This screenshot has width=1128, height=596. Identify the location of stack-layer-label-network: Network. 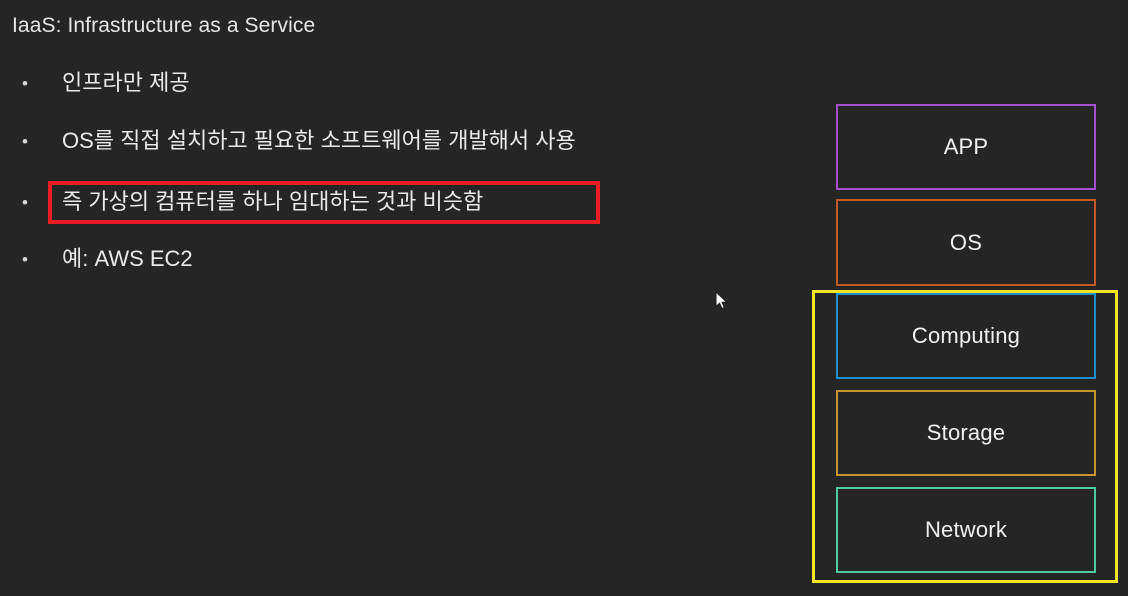
(966, 529).